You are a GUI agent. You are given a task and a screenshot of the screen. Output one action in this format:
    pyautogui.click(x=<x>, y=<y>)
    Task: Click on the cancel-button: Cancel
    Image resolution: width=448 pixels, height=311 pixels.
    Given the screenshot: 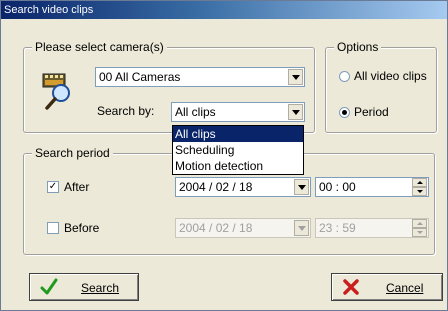 What is the action you would take?
    pyautogui.click(x=387, y=287)
    